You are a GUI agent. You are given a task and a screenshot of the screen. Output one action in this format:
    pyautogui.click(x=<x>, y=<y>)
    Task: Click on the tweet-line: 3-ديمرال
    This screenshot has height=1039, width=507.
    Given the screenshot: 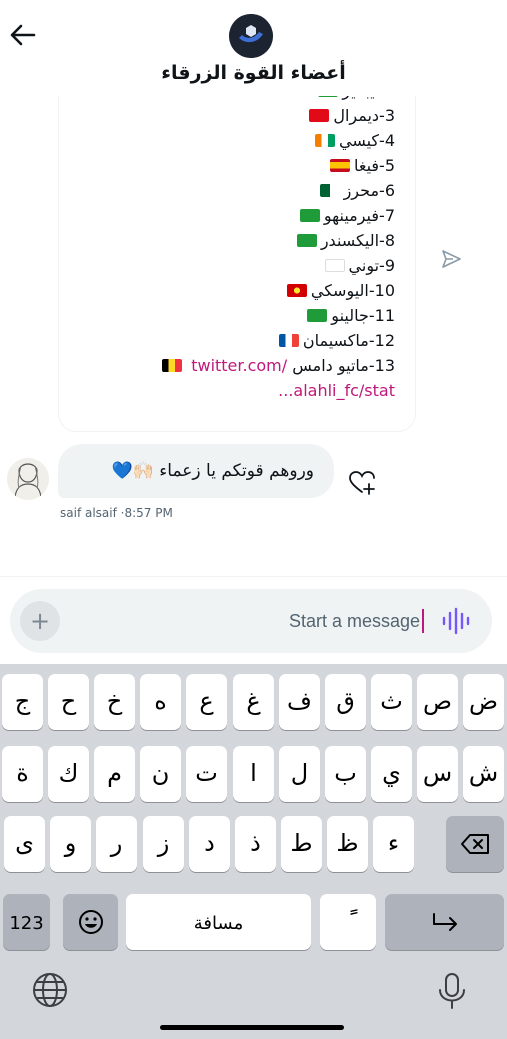 What is the action you would take?
    pyautogui.click(x=278, y=115)
    